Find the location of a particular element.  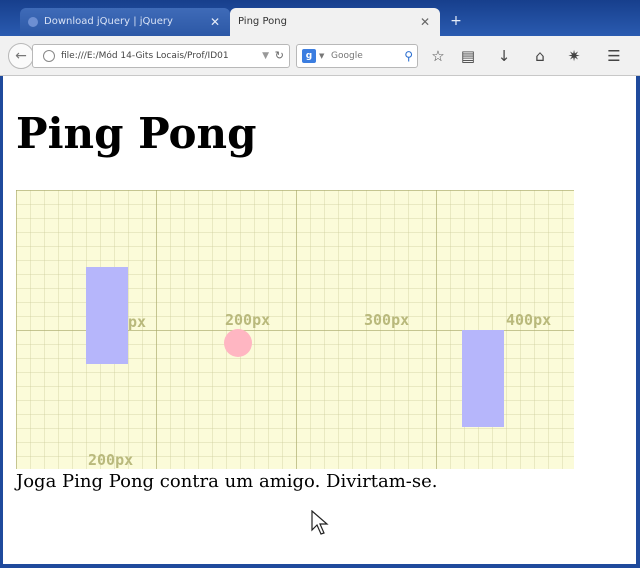

tab-ping-pong: Ping Pong ✕ is located at coordinates (335, 22).